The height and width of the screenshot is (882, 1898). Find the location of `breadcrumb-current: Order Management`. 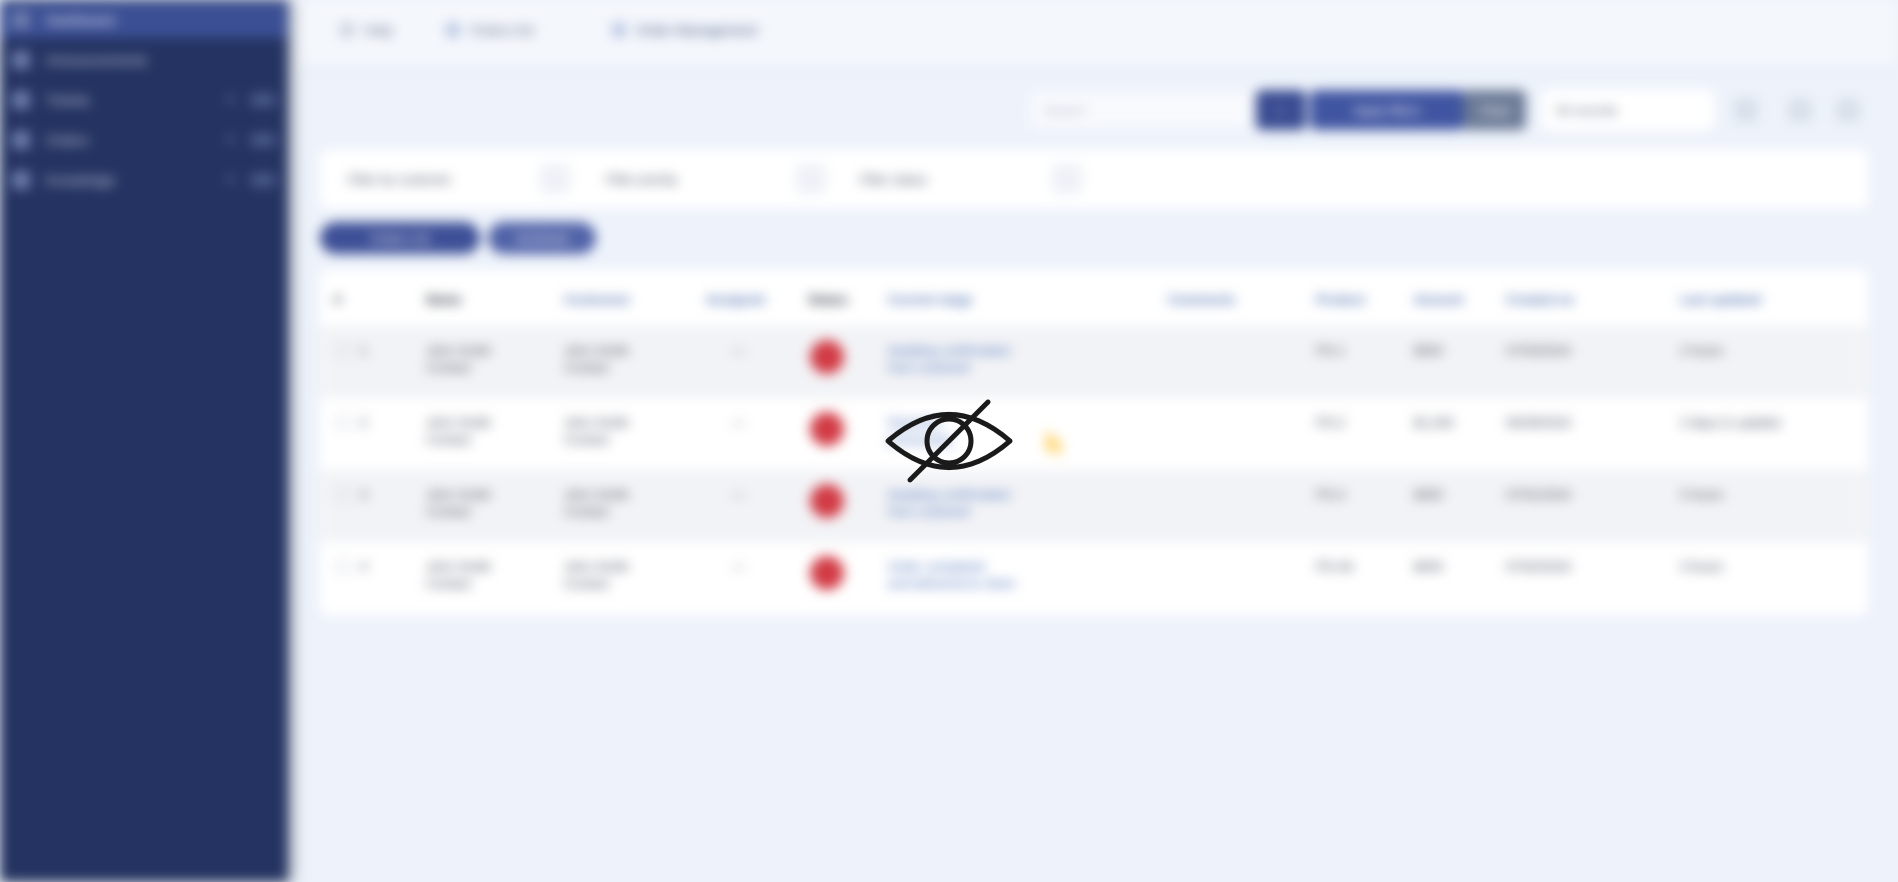

breadcrumb-current: Order Management is located at coordinates (684, 30).